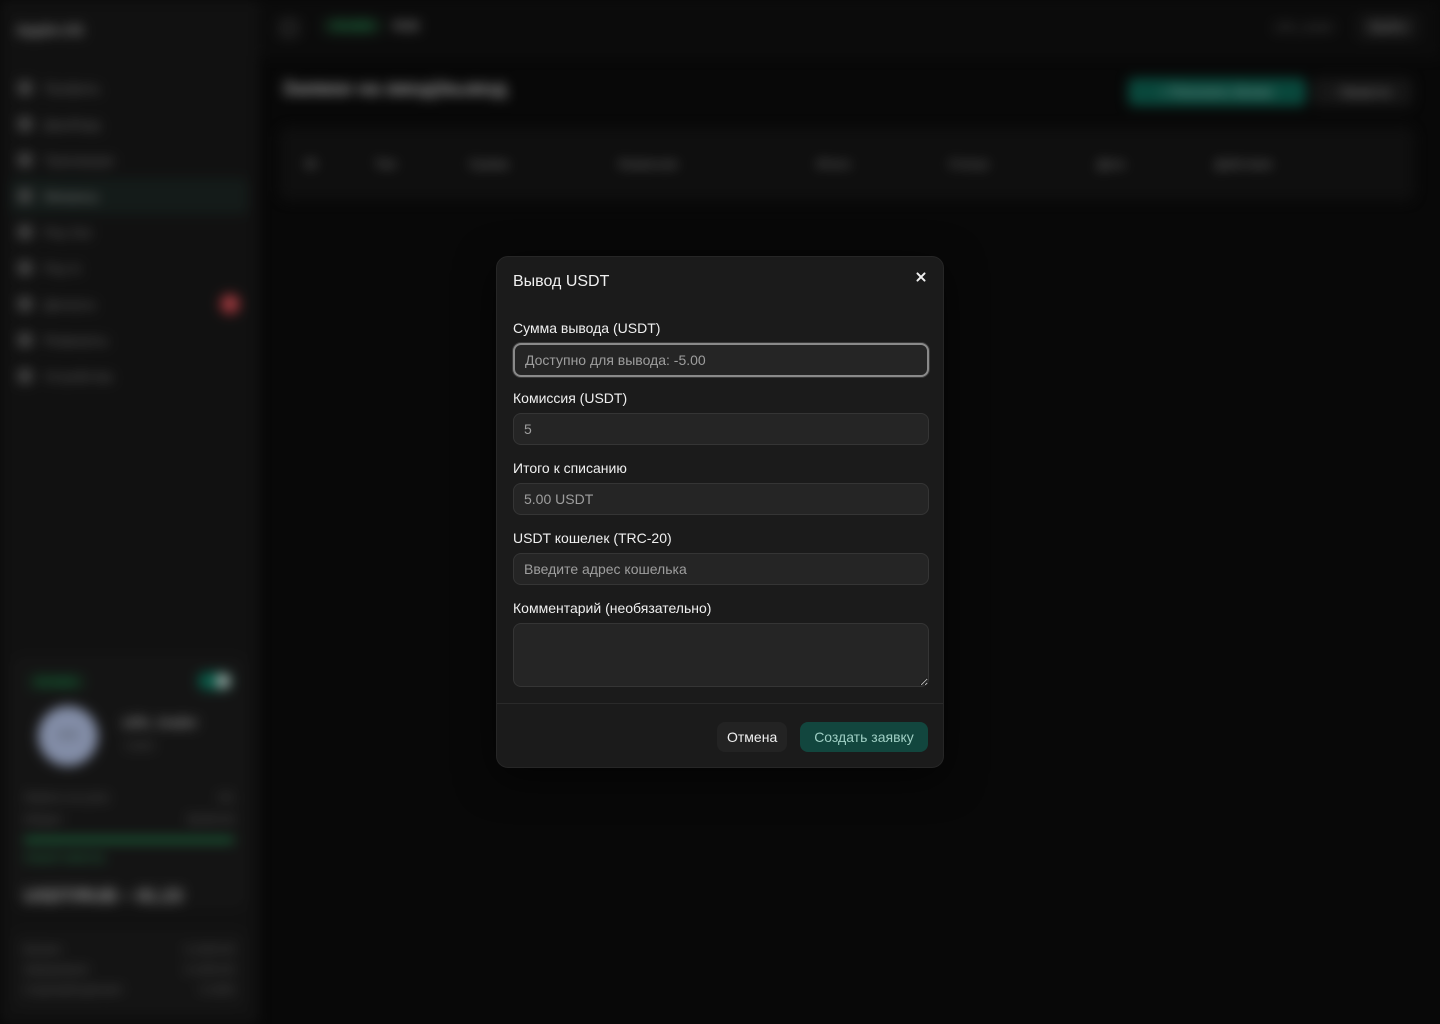  I want to click on comment-textarea, so click(721, 655).